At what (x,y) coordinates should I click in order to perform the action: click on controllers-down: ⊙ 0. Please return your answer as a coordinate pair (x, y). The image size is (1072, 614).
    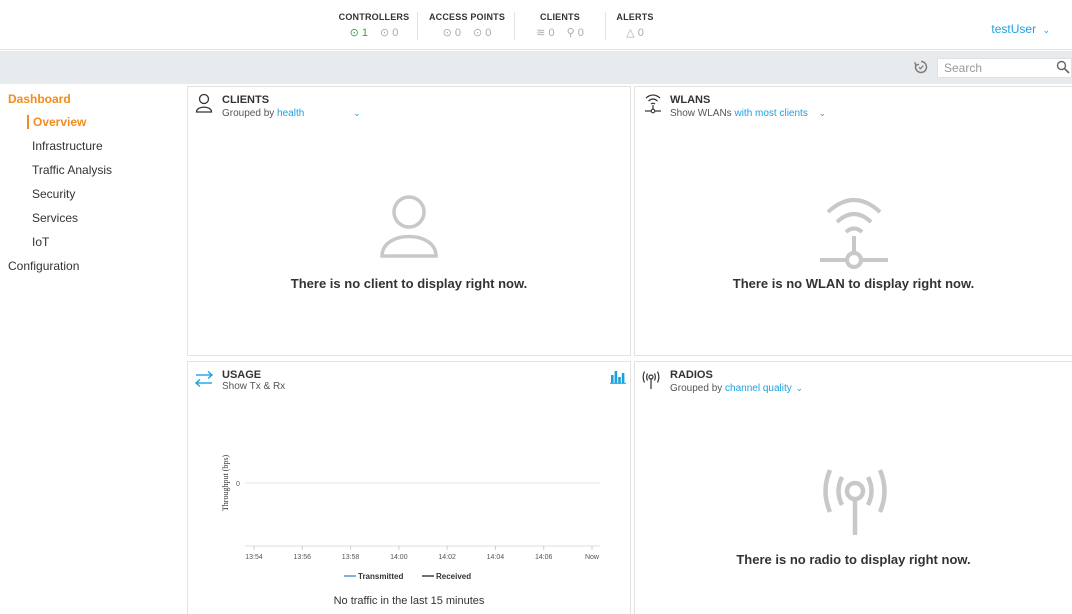
    Looking at the image, I should click on (389, 33).